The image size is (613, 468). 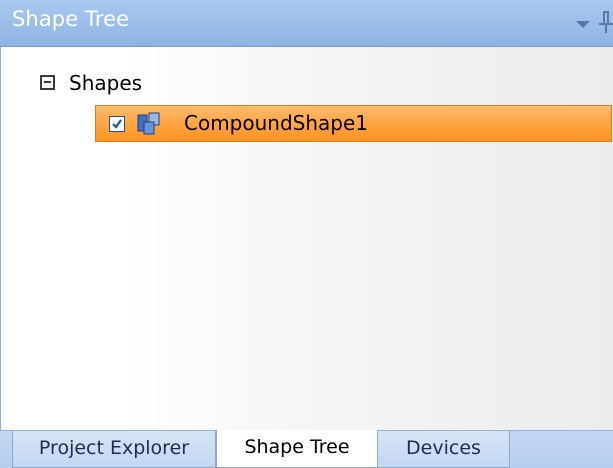 What do you see at coordinates (297, 449) in the screenshot?
I see `tab-shape-tree: Shape Tree` at bounding box center [297, 449].